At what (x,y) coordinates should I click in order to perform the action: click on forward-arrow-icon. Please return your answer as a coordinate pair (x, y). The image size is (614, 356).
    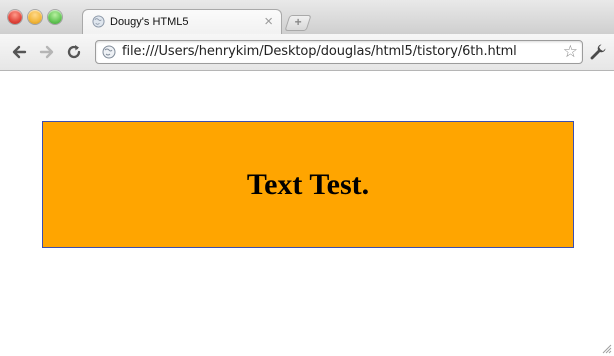
    Looking at the image, I should click on (46, 52).